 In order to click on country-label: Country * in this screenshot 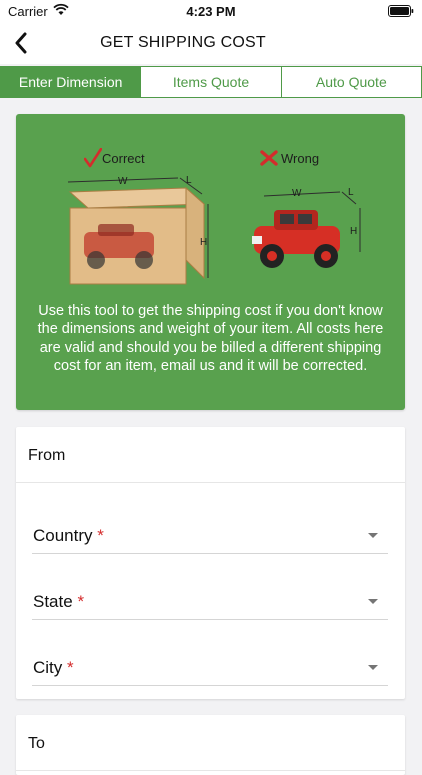, I will do `click(68, 535)`.